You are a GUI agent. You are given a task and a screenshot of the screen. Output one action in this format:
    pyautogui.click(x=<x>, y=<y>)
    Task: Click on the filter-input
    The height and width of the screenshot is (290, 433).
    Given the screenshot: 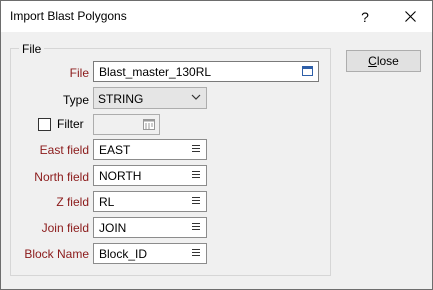 What is the action you would take?
    pyautogui.click(x=126, y=124)
    